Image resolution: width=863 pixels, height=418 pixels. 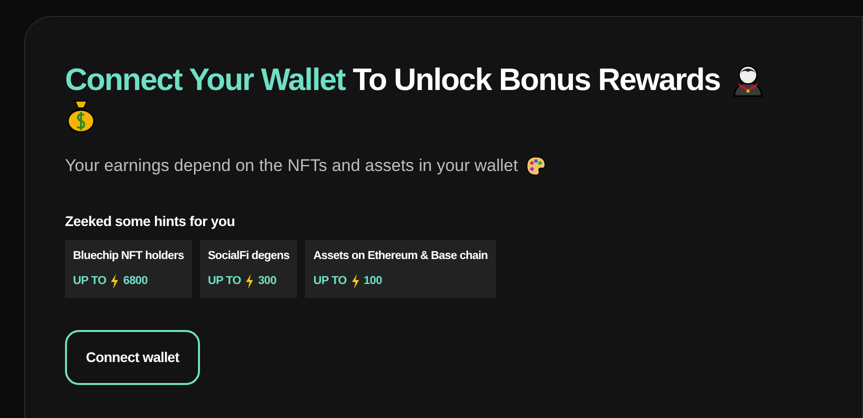 I want to click on hint-label: Assets on Ethereum & Base chain, so click(x=400, y=256).